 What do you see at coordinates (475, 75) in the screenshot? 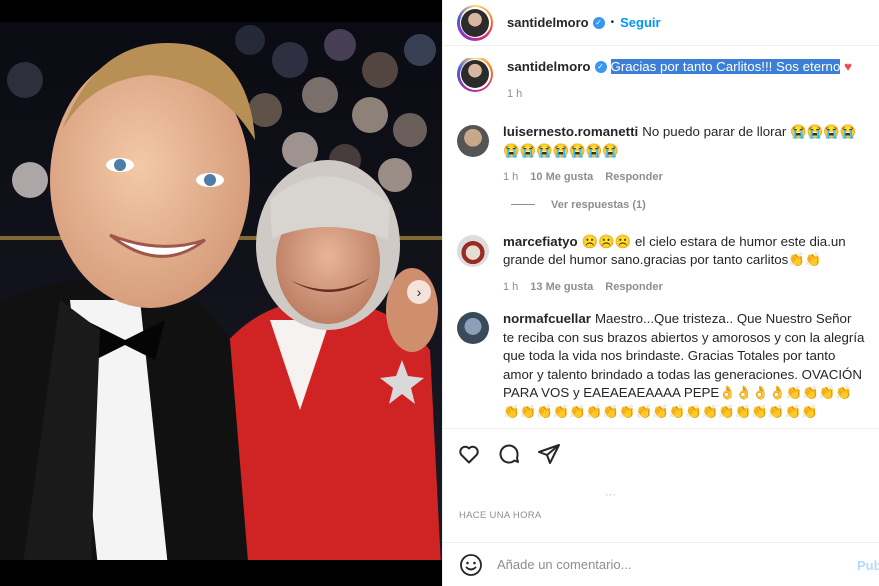
I see `caption-author-avatar` at bounding box center [475, 75].